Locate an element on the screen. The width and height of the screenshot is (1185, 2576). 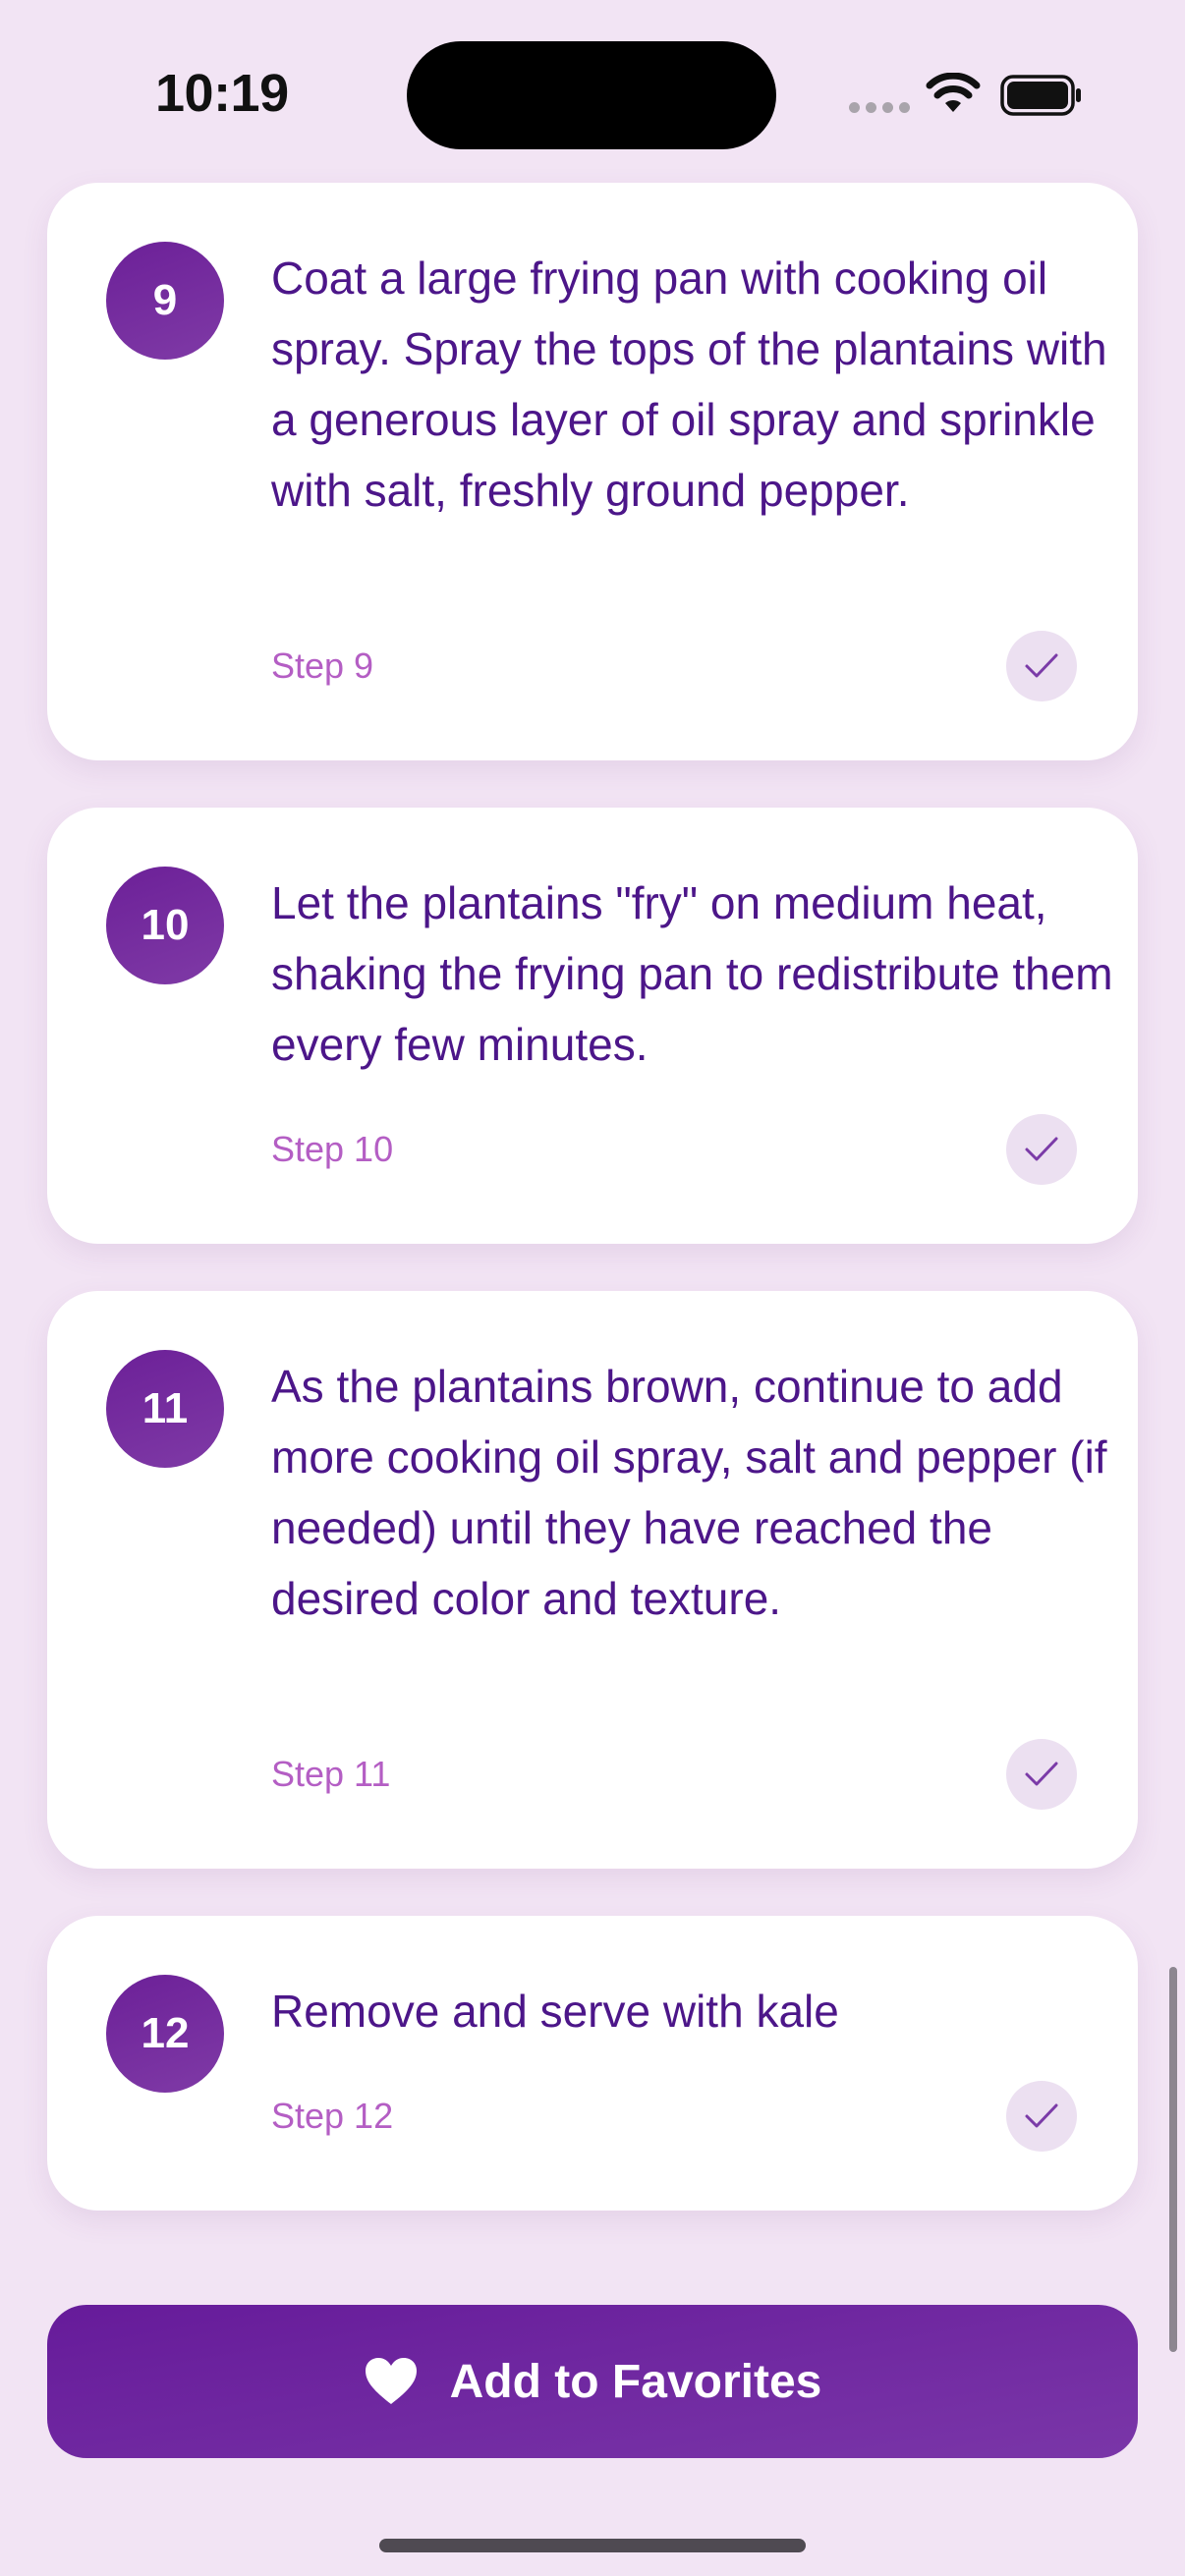
step-label: Step 10 is located at coordinates (333, 1149).